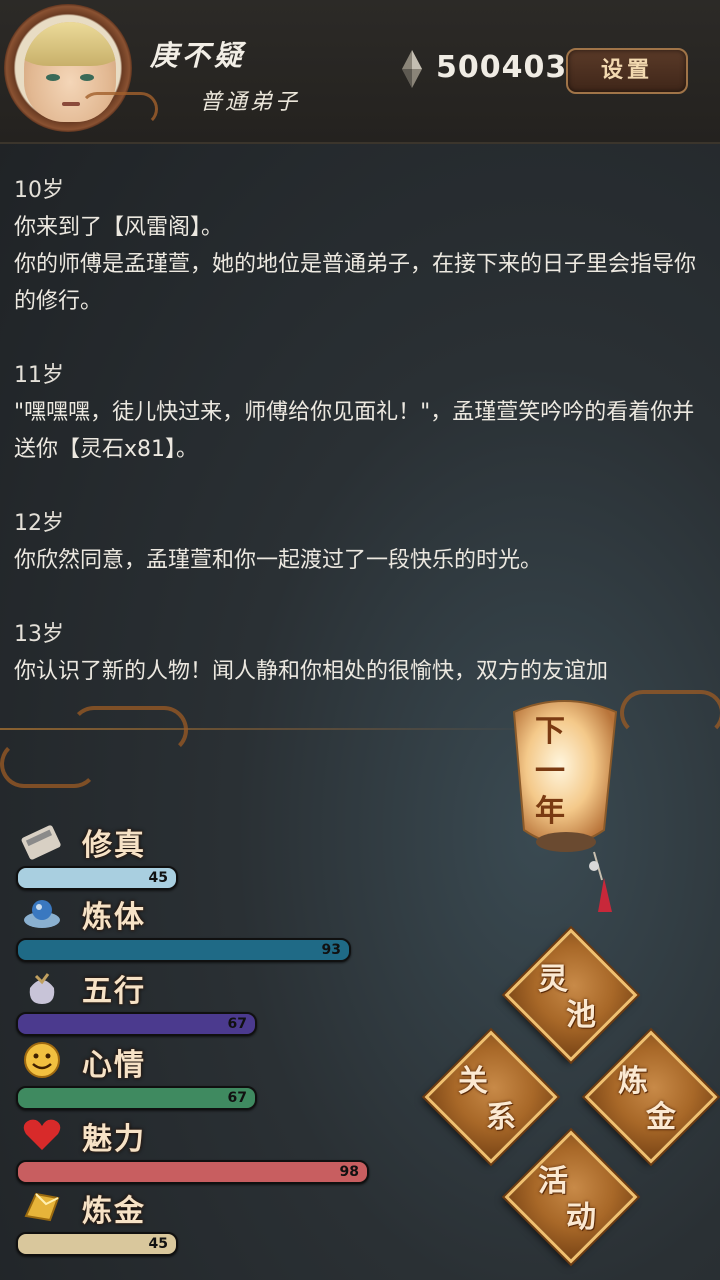 This screenshot has width=720, height=1280. I want to click on stat-label: 魅力, so click(114, 1139).